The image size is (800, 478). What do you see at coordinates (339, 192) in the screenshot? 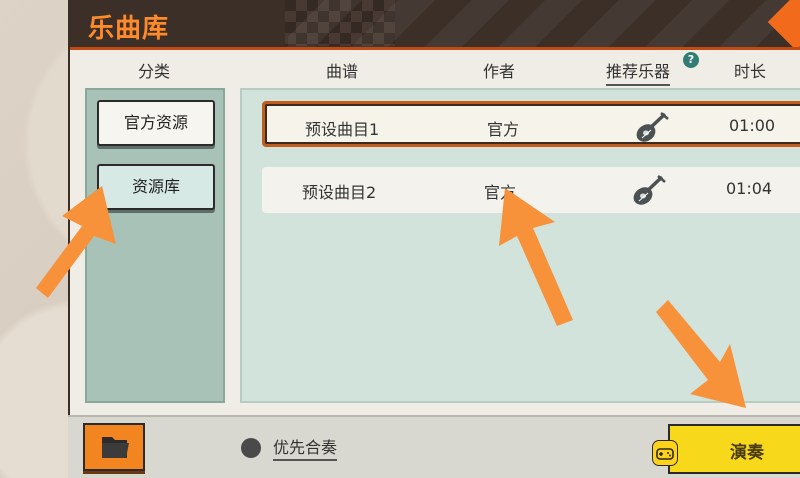
I see `song-name: 预设曲目2` at bounding box center [339, 192].